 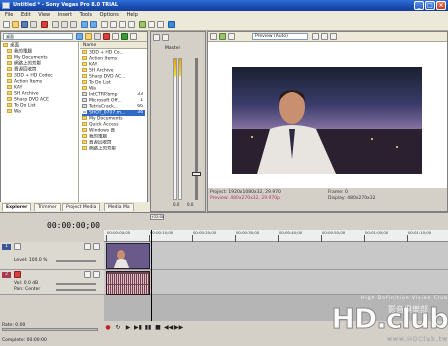 What do you see at coordinates (79, 36) in the screenshot?
I see `back-icon` at bounding box center [79, 36].